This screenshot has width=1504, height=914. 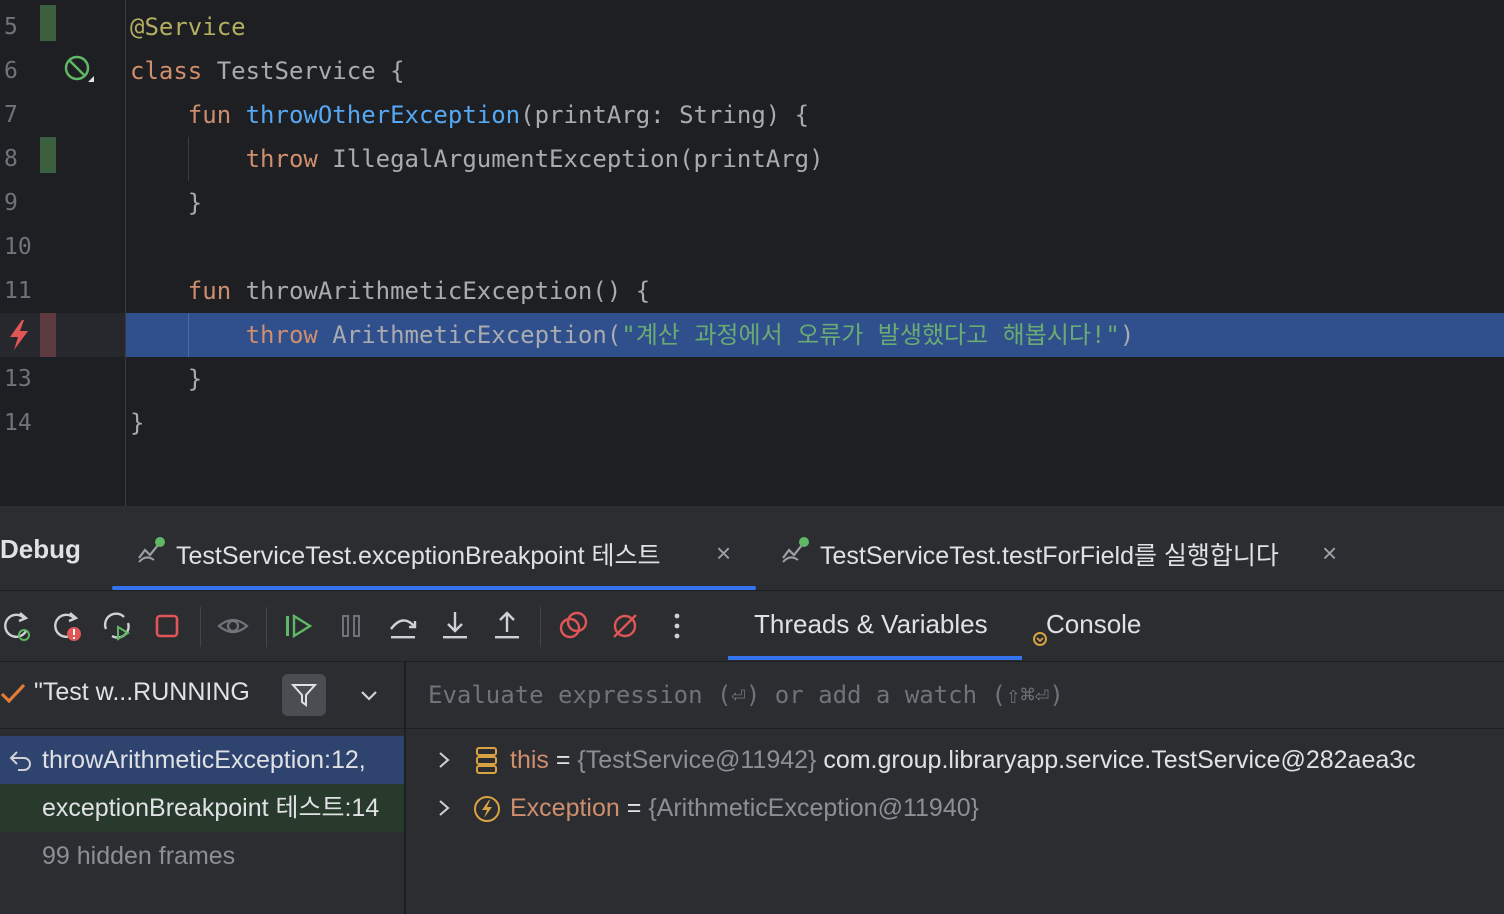 What do you see at coordinates (62, 115) in the screenshot?
I see `gutter-line-7: 7` at bounding box center [62, 115].